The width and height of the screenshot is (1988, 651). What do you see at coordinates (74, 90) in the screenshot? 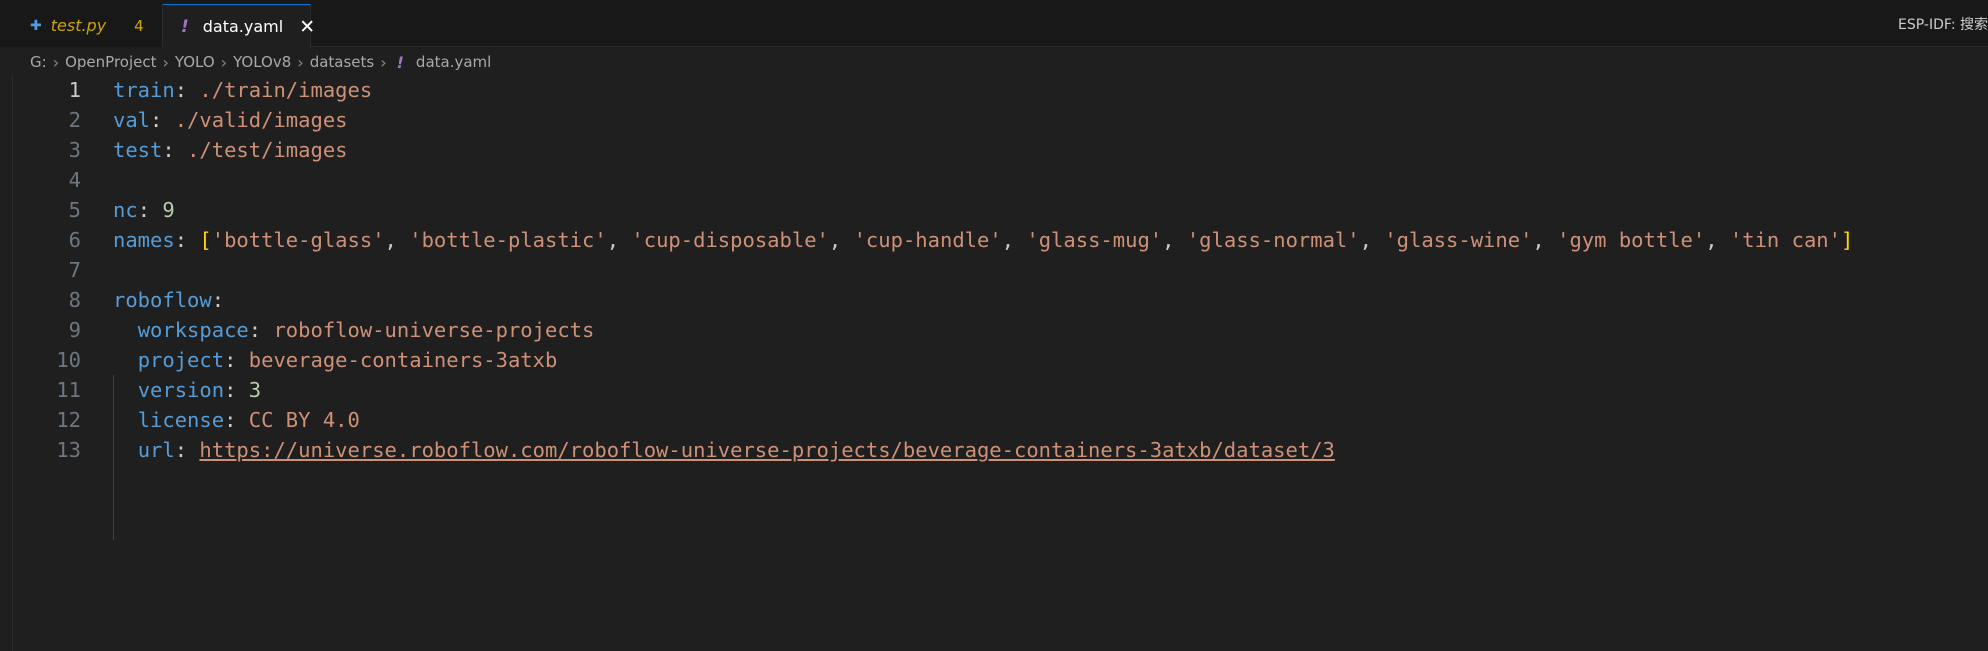
I see `line-number: 1` at bounding box center [74, 90].